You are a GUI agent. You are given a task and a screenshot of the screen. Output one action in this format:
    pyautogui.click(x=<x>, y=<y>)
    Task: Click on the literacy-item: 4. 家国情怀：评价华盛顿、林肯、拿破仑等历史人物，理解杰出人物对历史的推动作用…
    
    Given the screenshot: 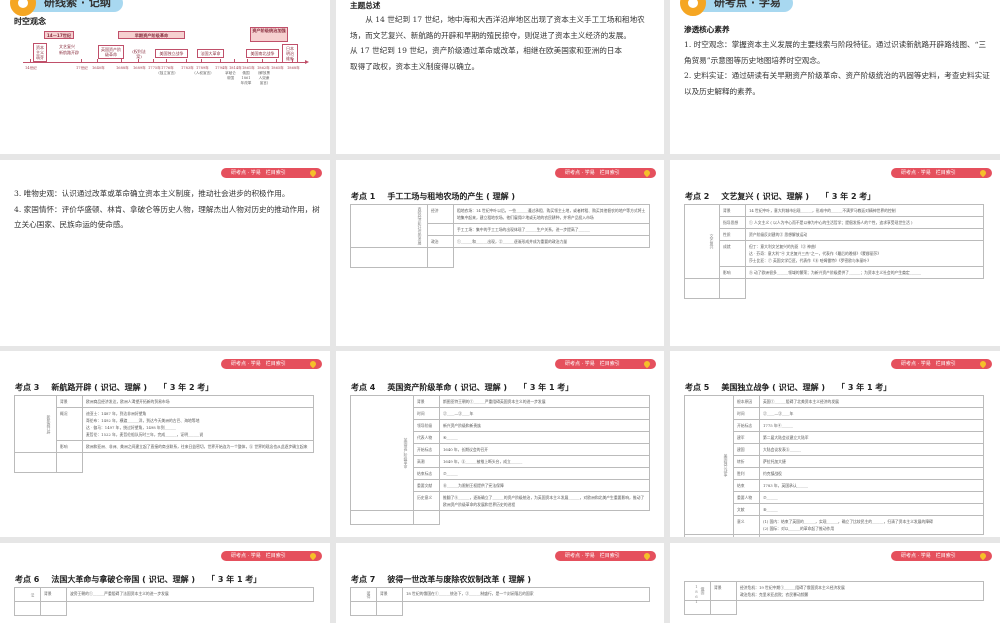 What is the action you would take?
    pyautogui.click(x=167, y=217)
    